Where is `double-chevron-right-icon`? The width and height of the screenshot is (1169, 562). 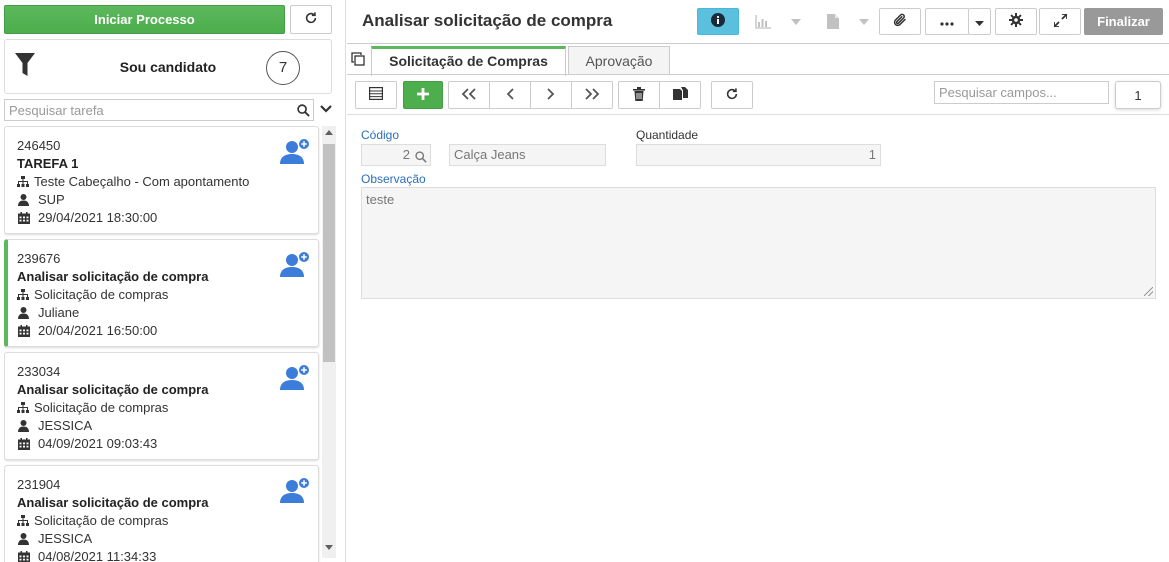 double-chevron-right-icon is located at coordinates (592, 95).